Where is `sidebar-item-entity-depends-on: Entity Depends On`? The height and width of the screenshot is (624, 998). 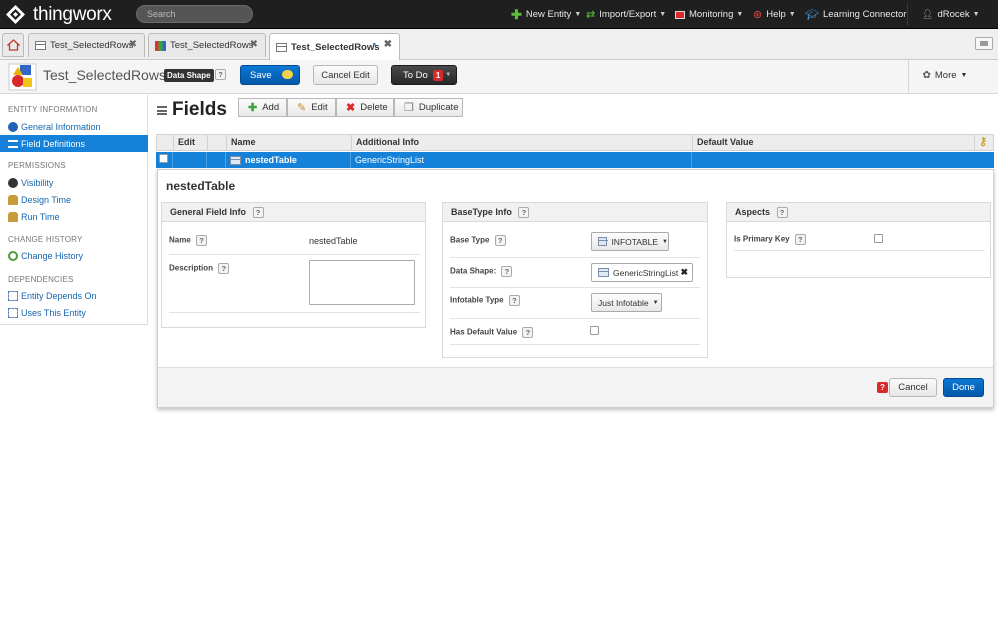 sidebar-item-entity-depends-on: Entity Depends On is located at coordinates (74, 295).